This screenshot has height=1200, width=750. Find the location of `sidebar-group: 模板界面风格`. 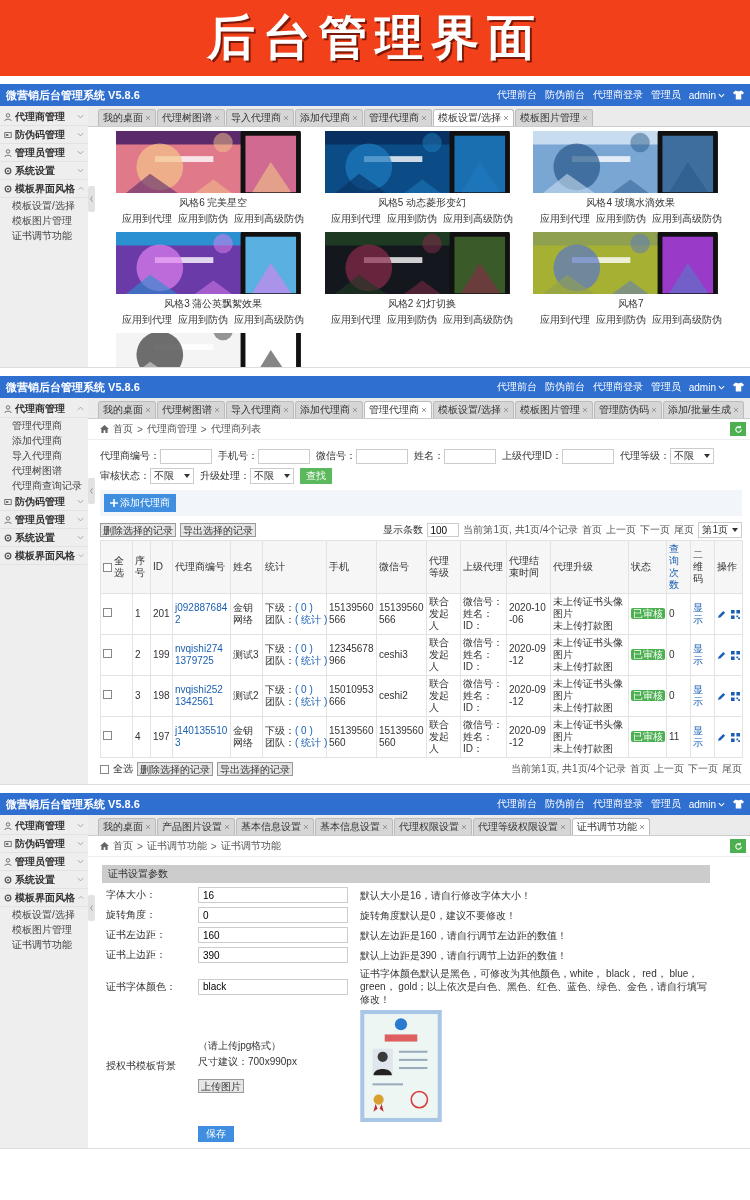

sidebar-group: 模板界面风格 is located at coordinates (44, 189).